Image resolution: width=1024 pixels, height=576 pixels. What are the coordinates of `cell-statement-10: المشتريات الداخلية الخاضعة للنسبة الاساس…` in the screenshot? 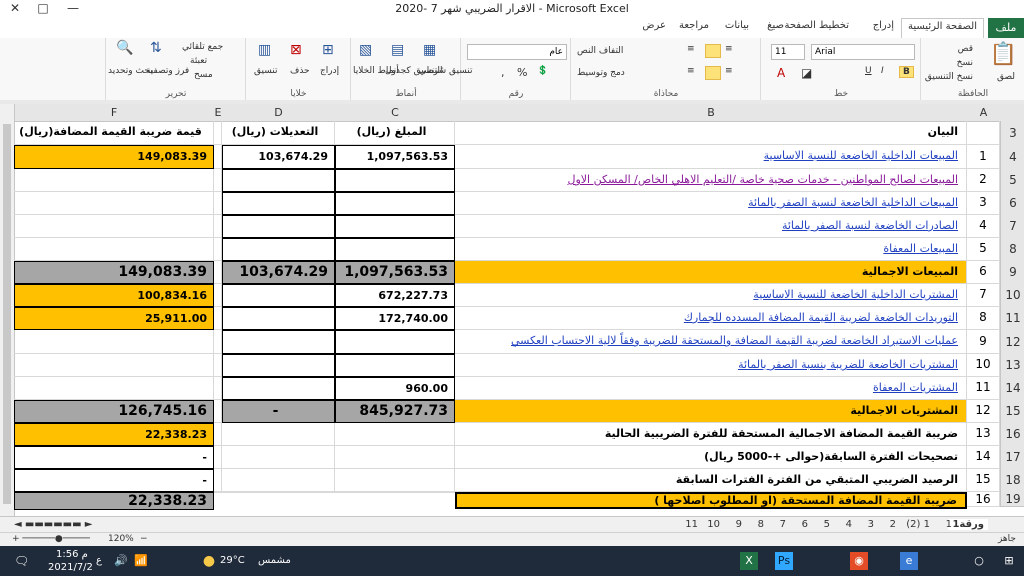 It's located at (711, 295).